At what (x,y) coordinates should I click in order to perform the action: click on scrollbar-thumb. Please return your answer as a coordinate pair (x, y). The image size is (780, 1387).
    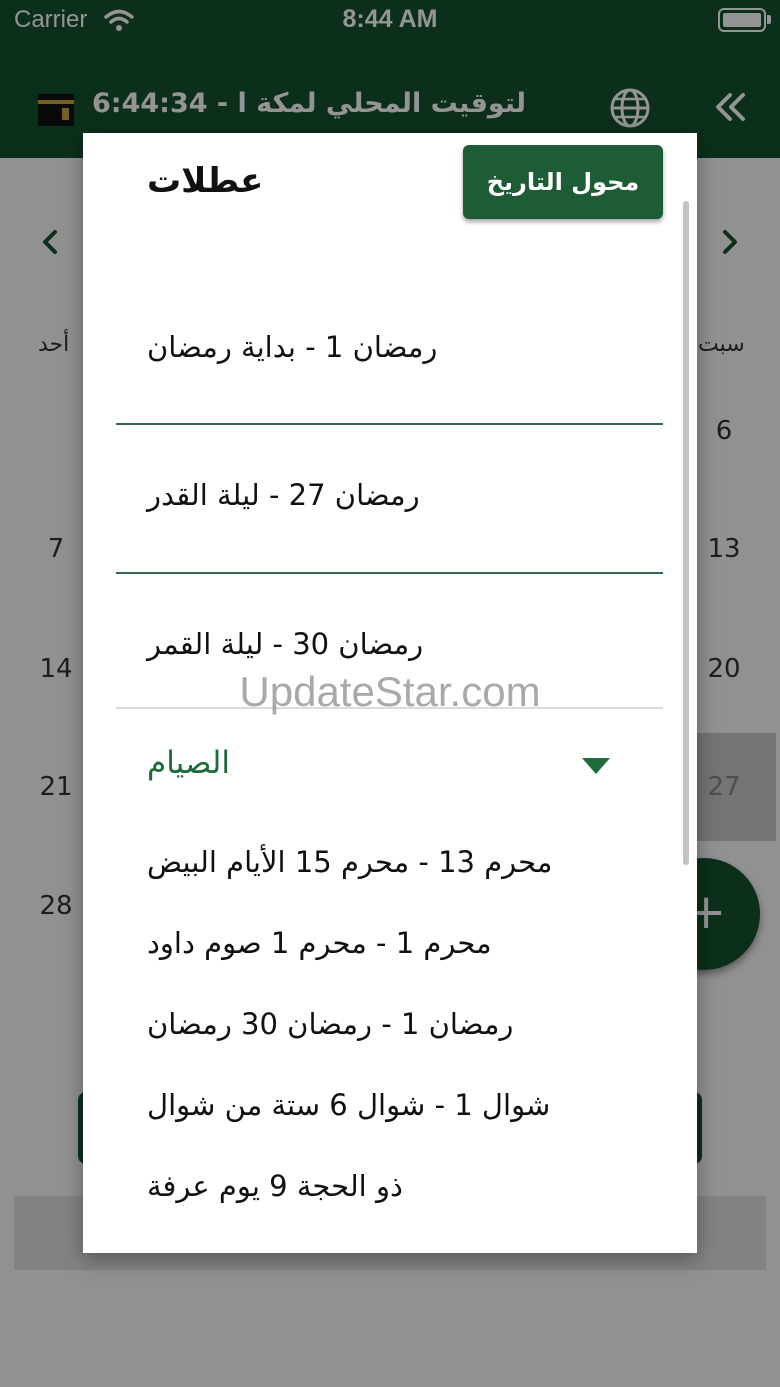
    Looking at the image, I should click on (686, 533).